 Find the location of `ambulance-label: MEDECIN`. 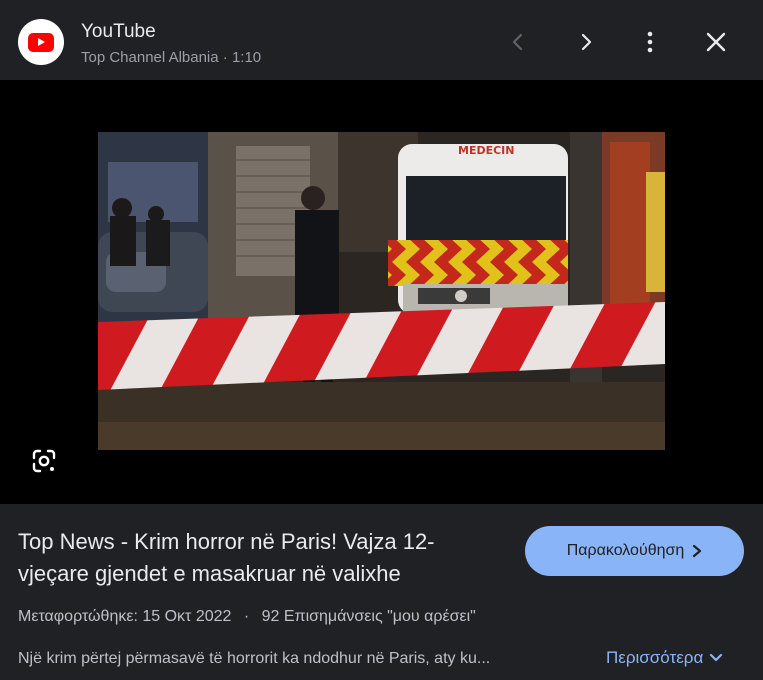

ambulance-label: MEDECIN is located at coordinates (486, 150).